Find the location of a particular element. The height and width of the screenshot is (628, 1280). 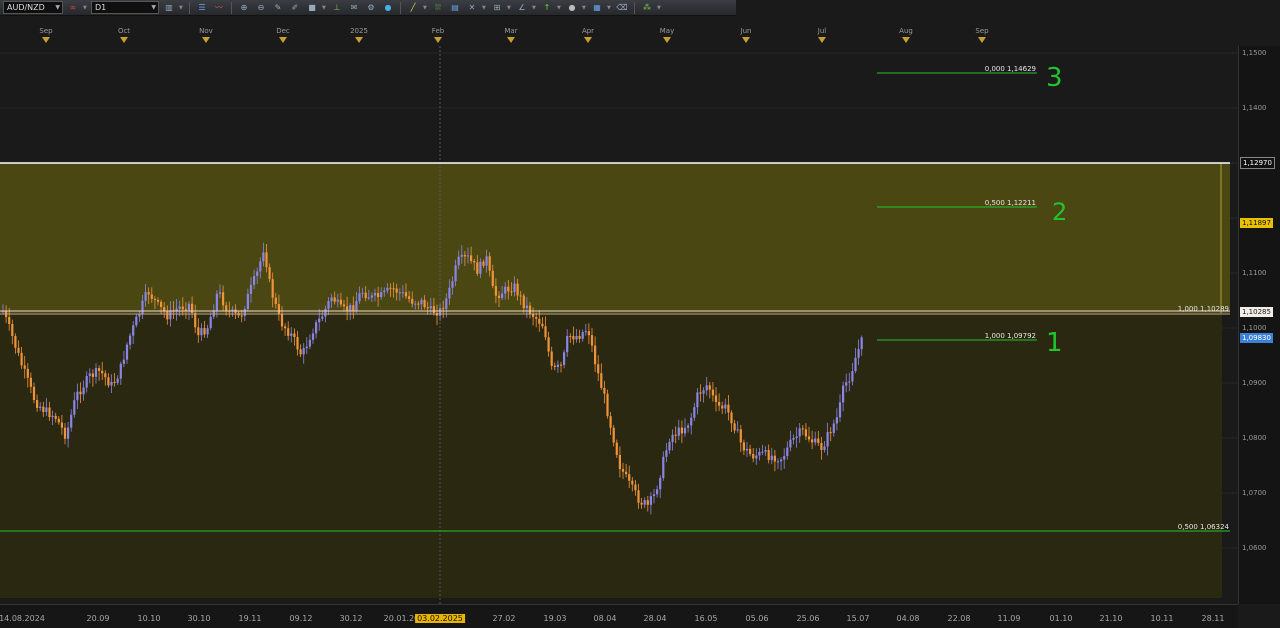

arrow-icon: ↑ is located at coordinates (547, 8).